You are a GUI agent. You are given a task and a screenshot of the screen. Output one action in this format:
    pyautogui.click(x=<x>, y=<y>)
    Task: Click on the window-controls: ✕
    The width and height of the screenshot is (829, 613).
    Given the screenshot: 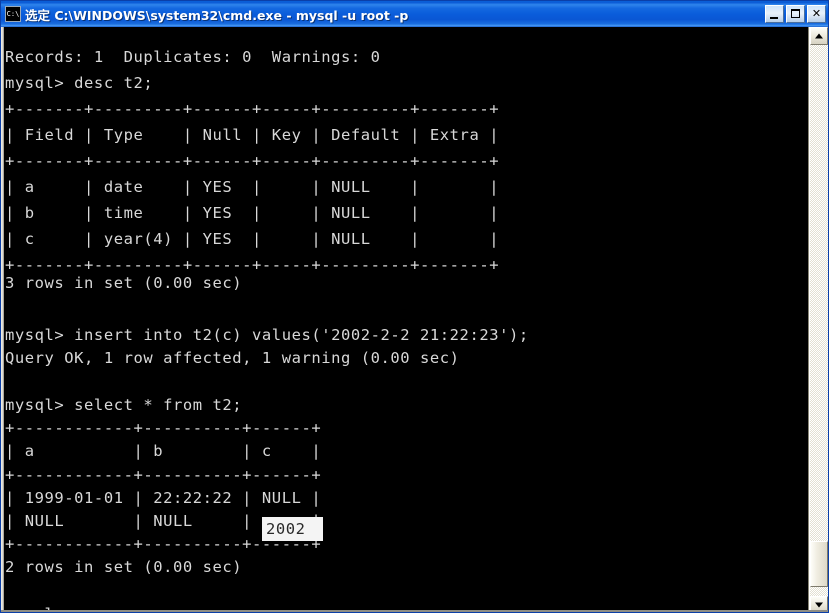 What is the action you would take?
    pyautogui.click(x=795, y=14)
    